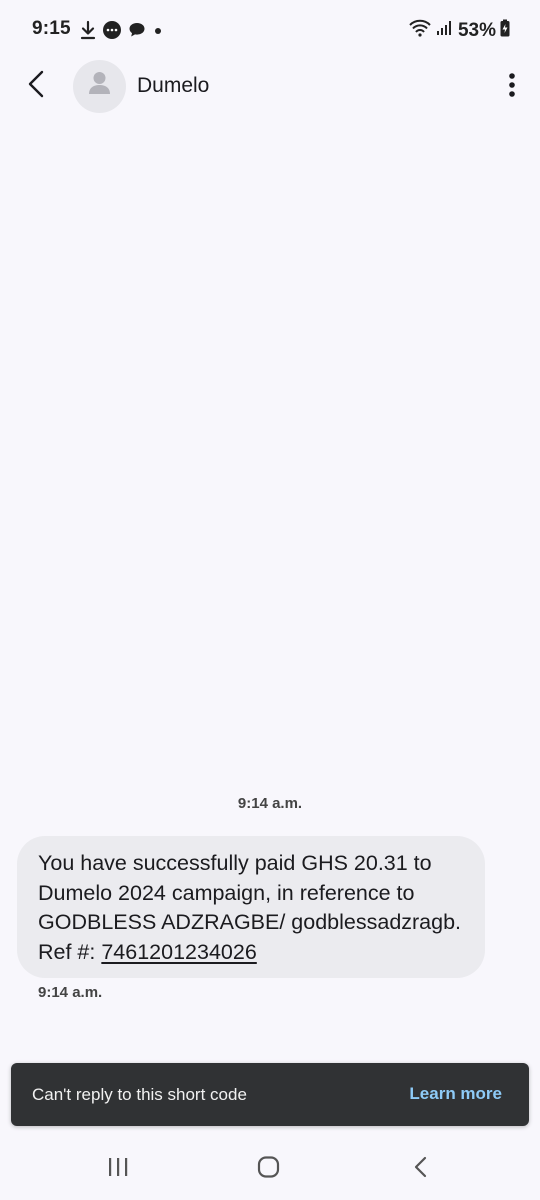  I want to click on notification-icons, so click(122, 32).